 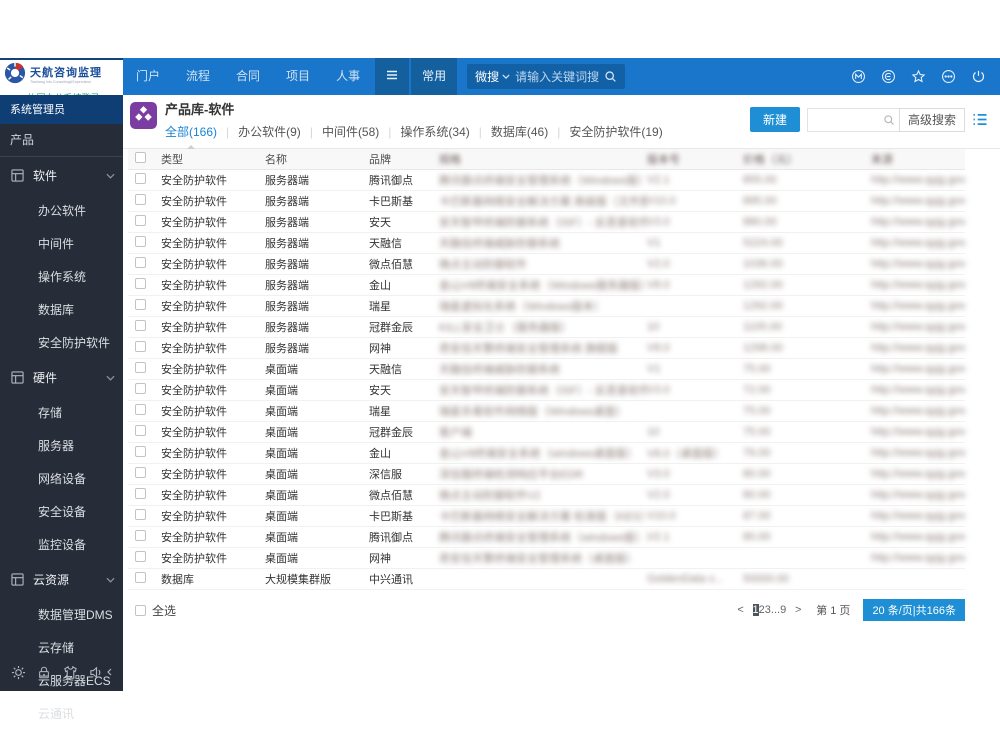 What do you see at coordinates (61, 342) in the screenshot?
I see `sidebar-item-安全防护软件: 安全防护软件` at bounding box center [61, 342].